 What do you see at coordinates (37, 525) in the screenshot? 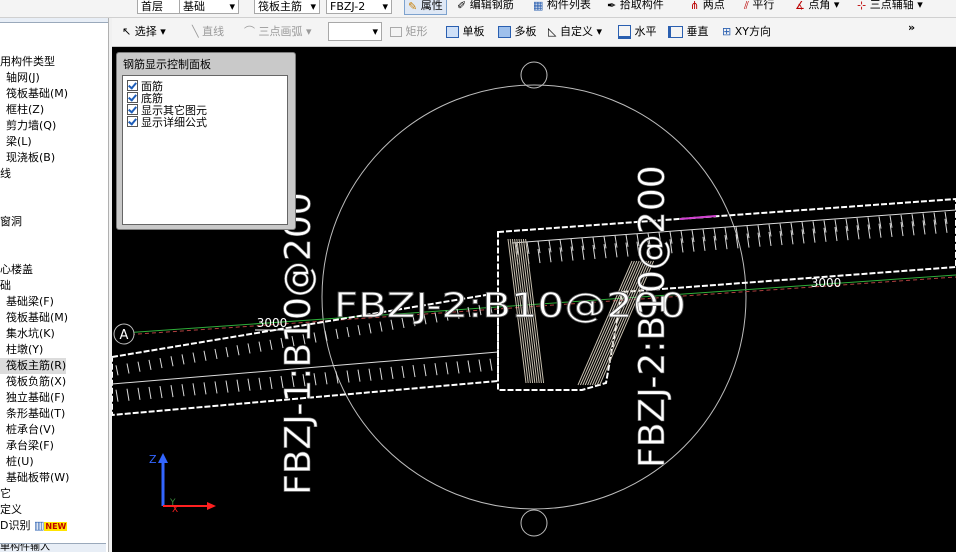
I see `cad-recognize-icon: ▥` at bounding box center [37, 525].